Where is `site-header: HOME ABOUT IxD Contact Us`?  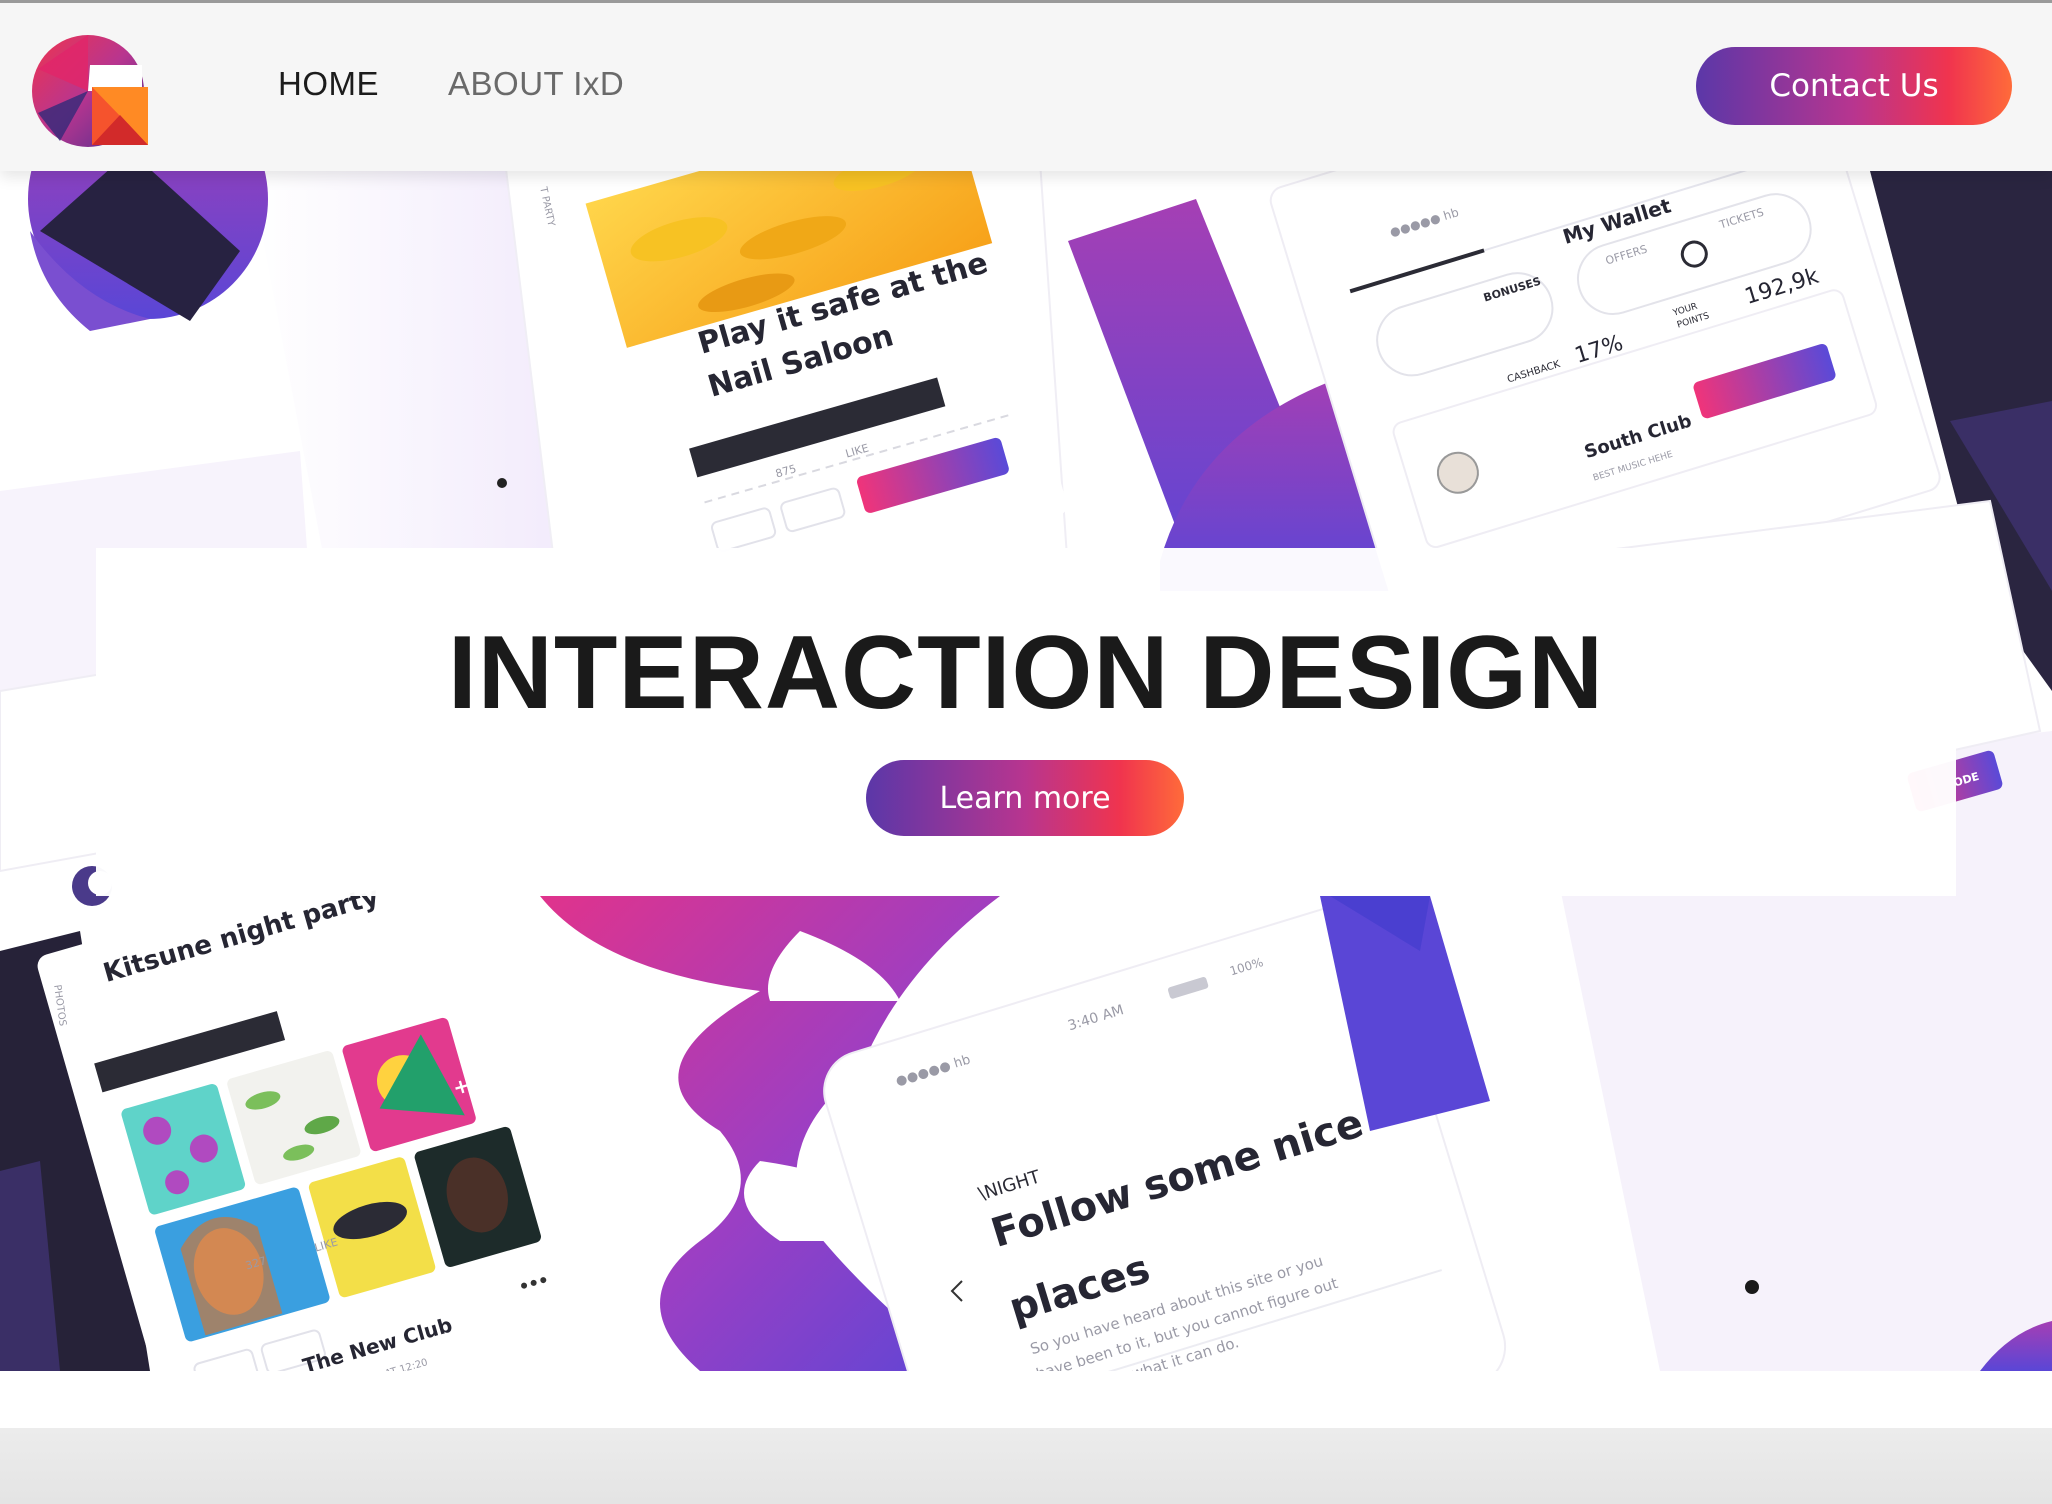
site-header: HOME ABOUT IxD Contact Us is located at coordinates (1026, 87).